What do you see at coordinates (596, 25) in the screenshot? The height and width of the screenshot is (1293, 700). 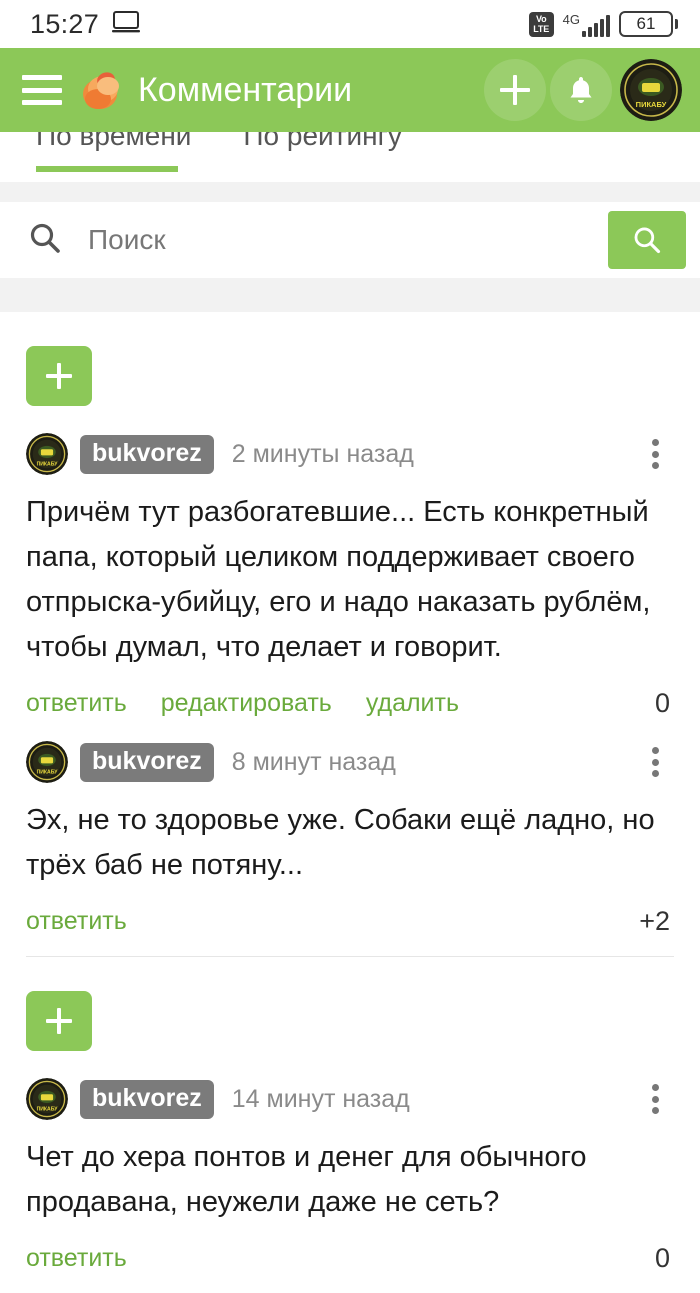 I see `signal-bars-icon` at bounding box center [596, 25].